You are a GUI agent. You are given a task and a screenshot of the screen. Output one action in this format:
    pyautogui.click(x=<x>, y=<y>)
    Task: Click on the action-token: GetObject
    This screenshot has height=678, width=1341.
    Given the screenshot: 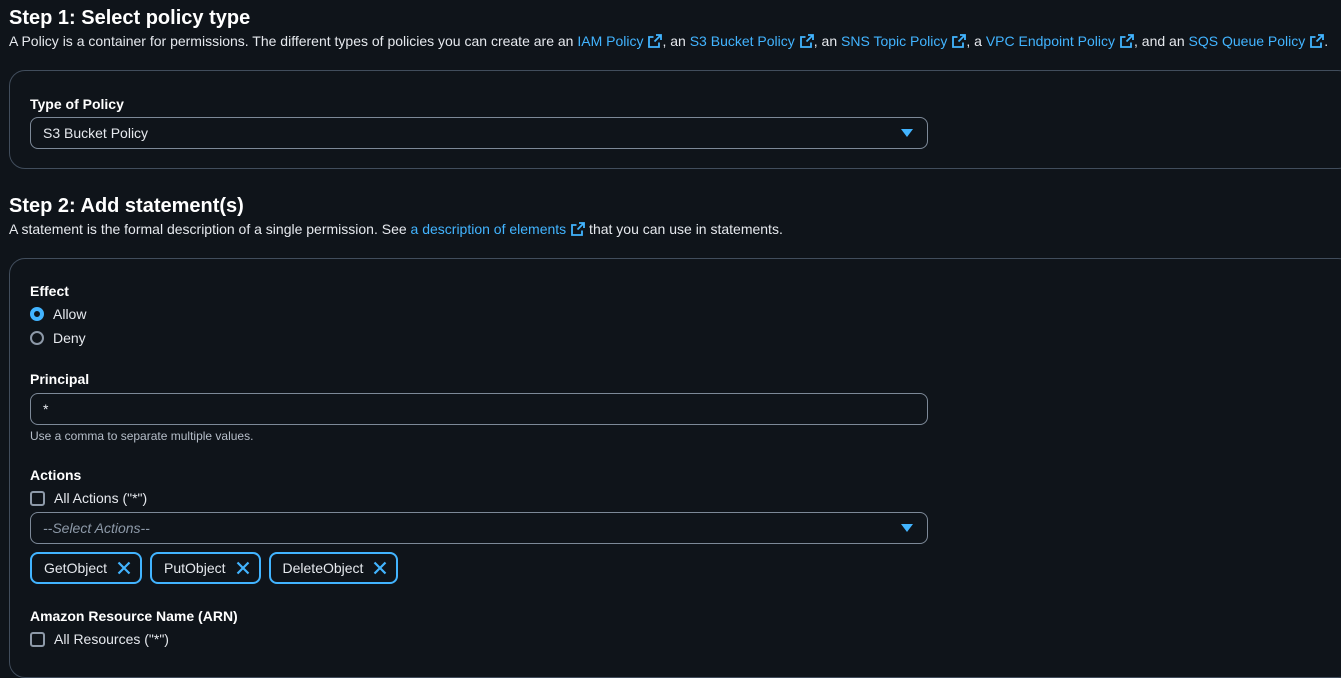 What is the action you would take?
    pyautogui.click(x=86, y=568)
    